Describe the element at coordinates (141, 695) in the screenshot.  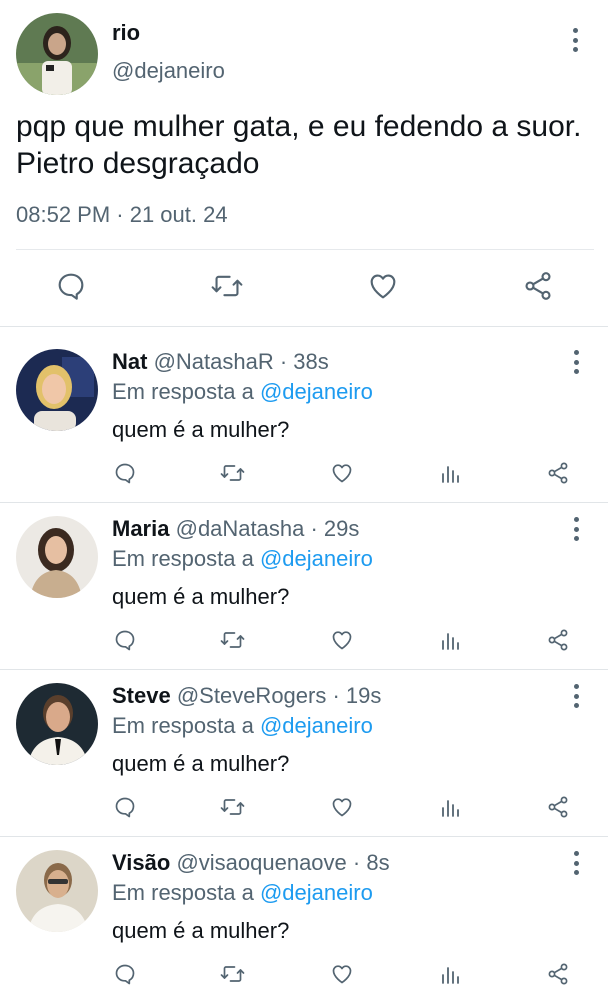
I see `reply-name: Steve` at that location.